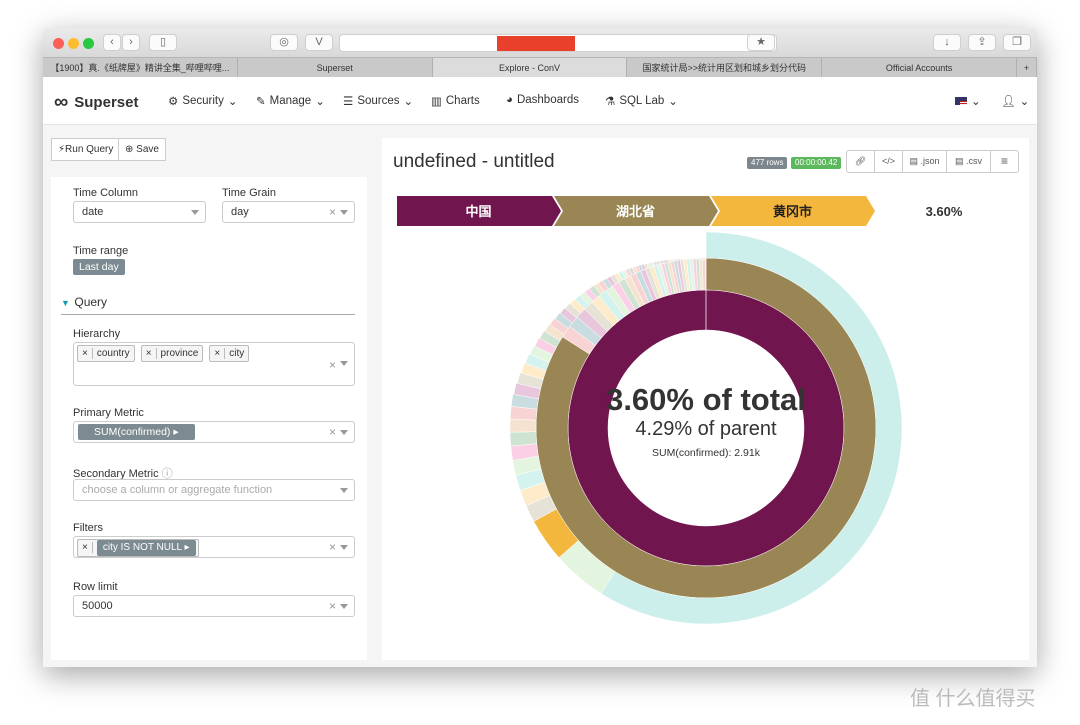 The image size is (1080, 725). I want to click on breadcrumb-percent: 3.60%, so click(944, 211).